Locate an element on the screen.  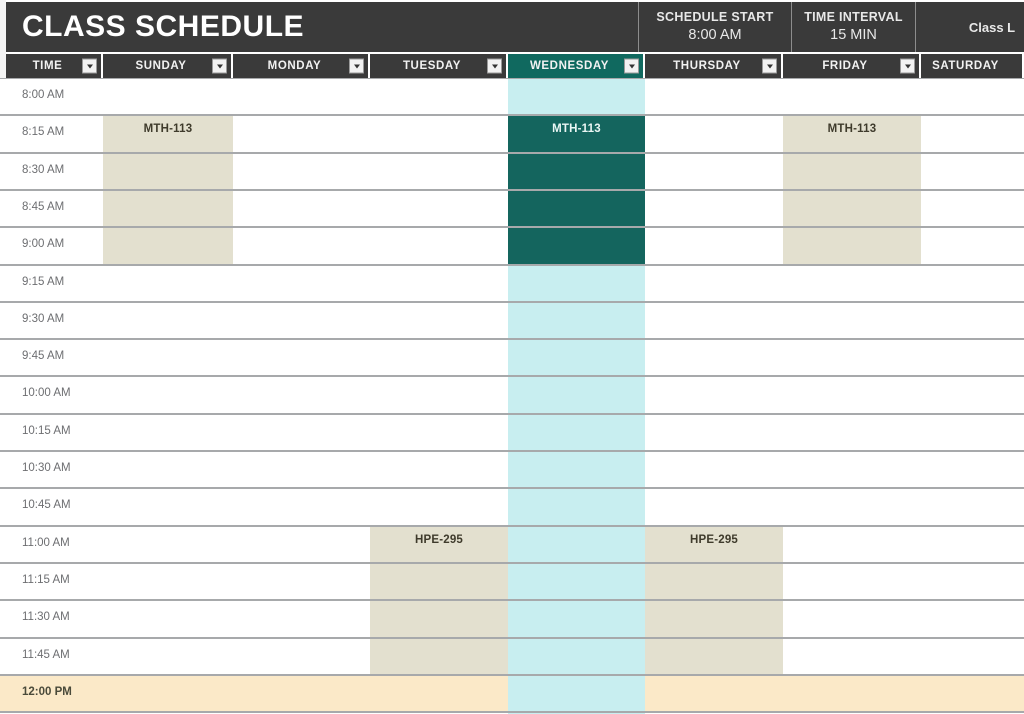
time-slot-label: 11:15 AM is located at coordinates (46, 579).